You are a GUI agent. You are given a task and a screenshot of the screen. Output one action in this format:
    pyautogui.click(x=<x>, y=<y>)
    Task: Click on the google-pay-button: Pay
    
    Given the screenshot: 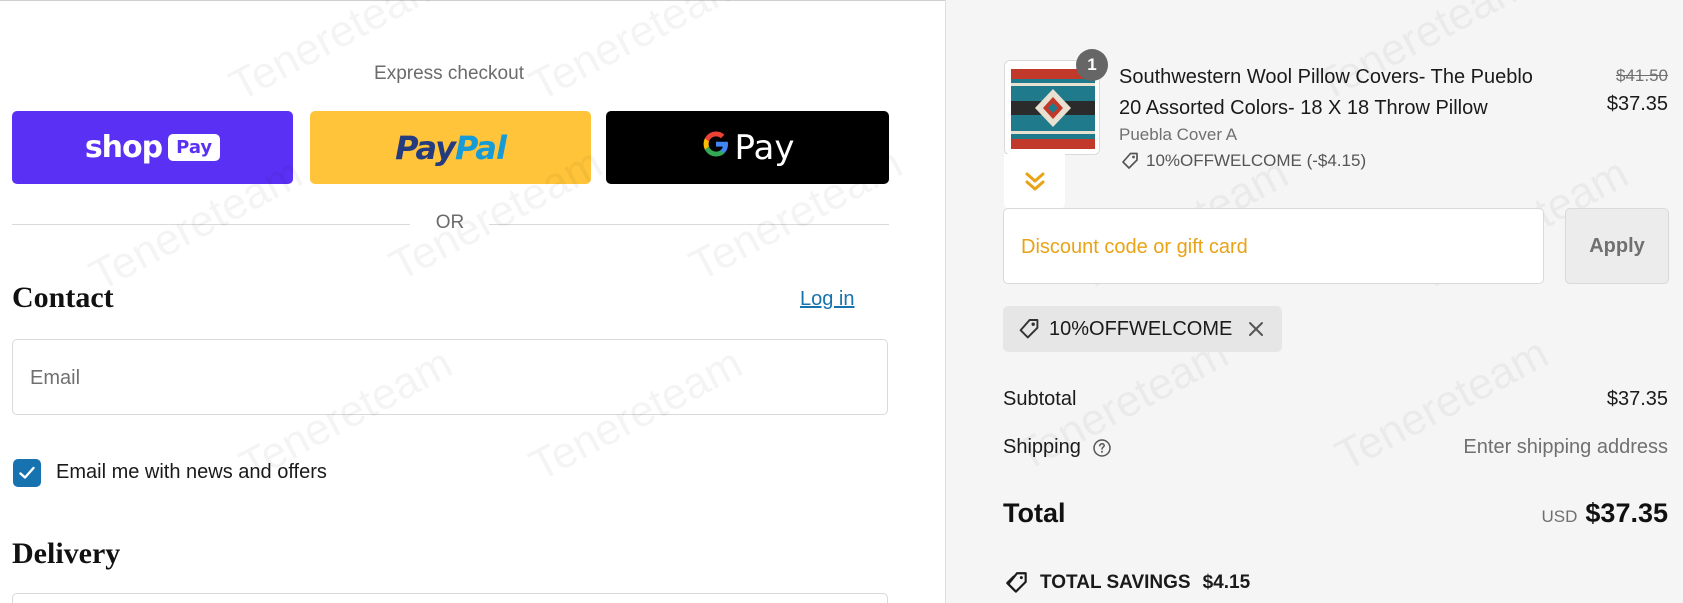 What is the action you would take?
    pyautogui.click(x=747, y=147)
    